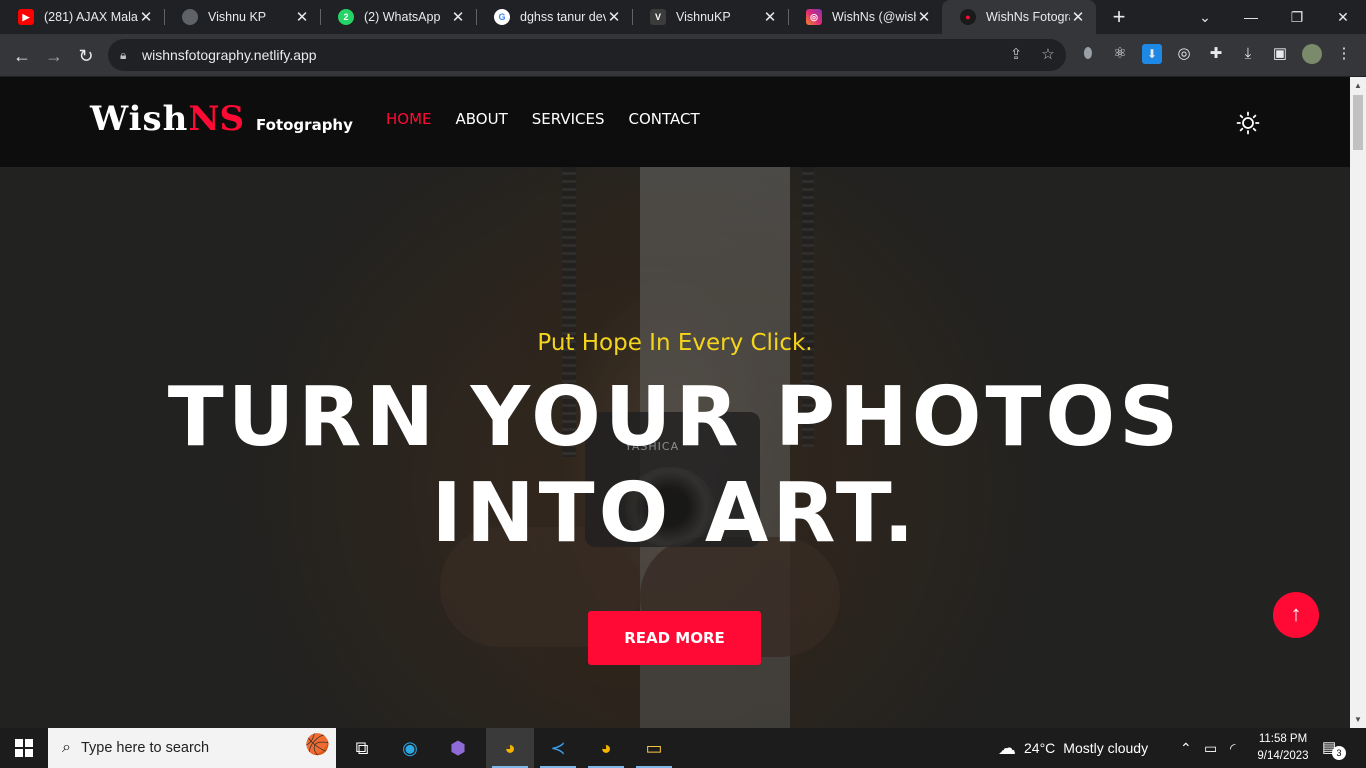  I want to click on tab-wishns-fotography: ● WishNs Fotograp ✕, so click(1019, 17).